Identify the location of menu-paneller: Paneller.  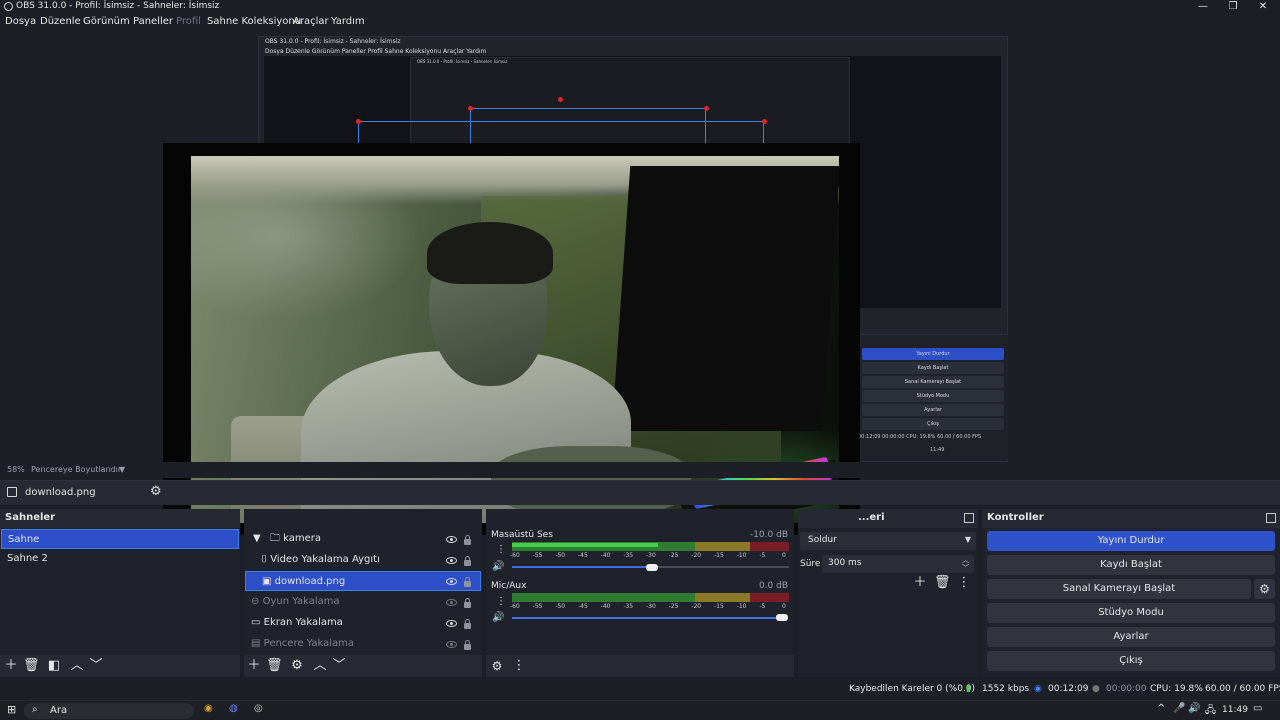
(153, 21).